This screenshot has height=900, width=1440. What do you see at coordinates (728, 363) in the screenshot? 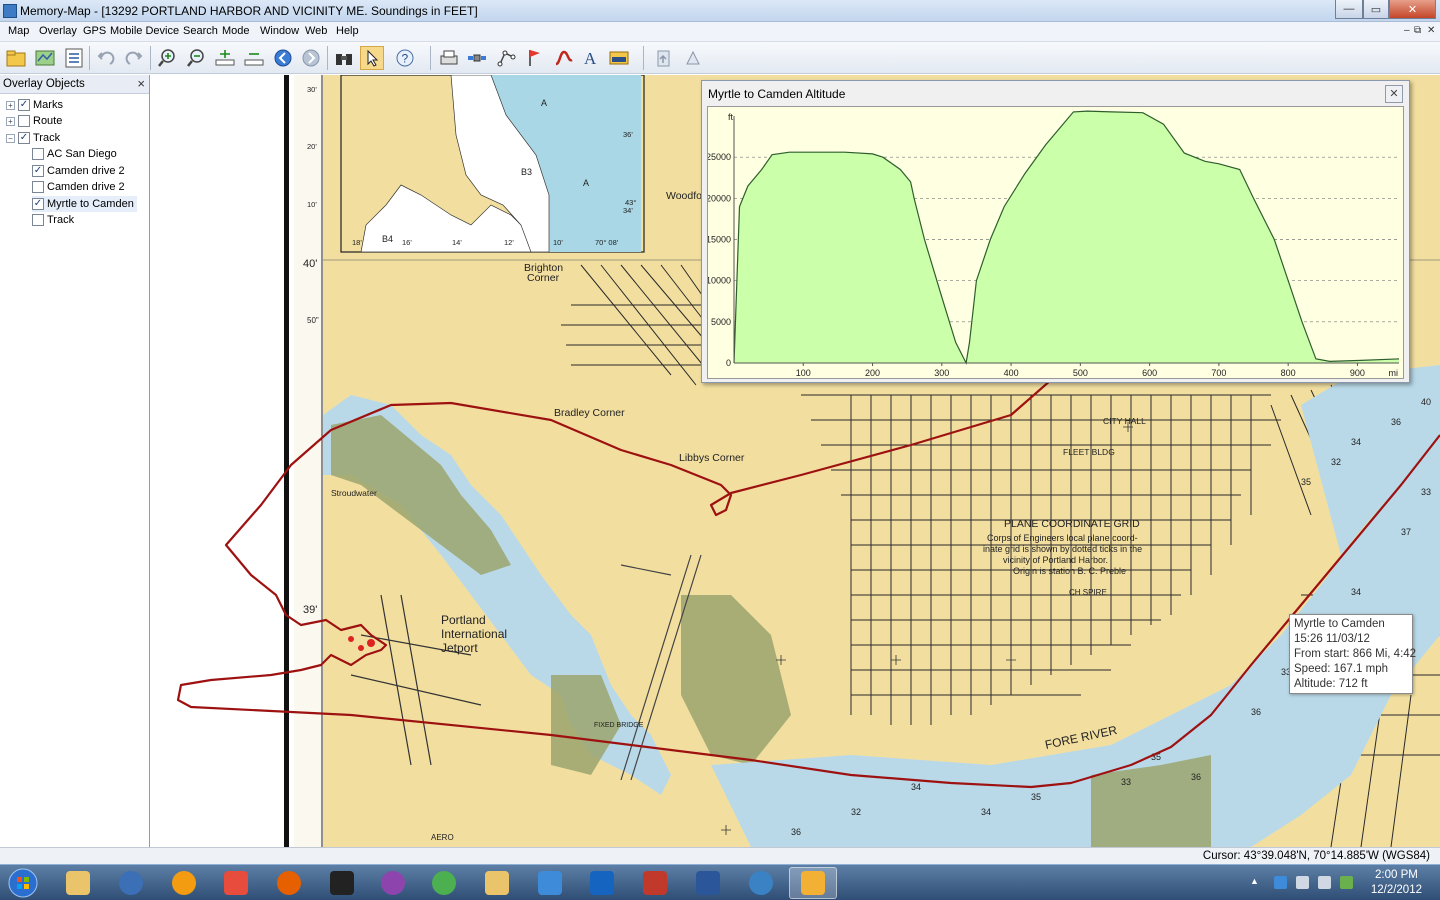
I see `y-tick-label: 0` at bounding box center [728, 363].